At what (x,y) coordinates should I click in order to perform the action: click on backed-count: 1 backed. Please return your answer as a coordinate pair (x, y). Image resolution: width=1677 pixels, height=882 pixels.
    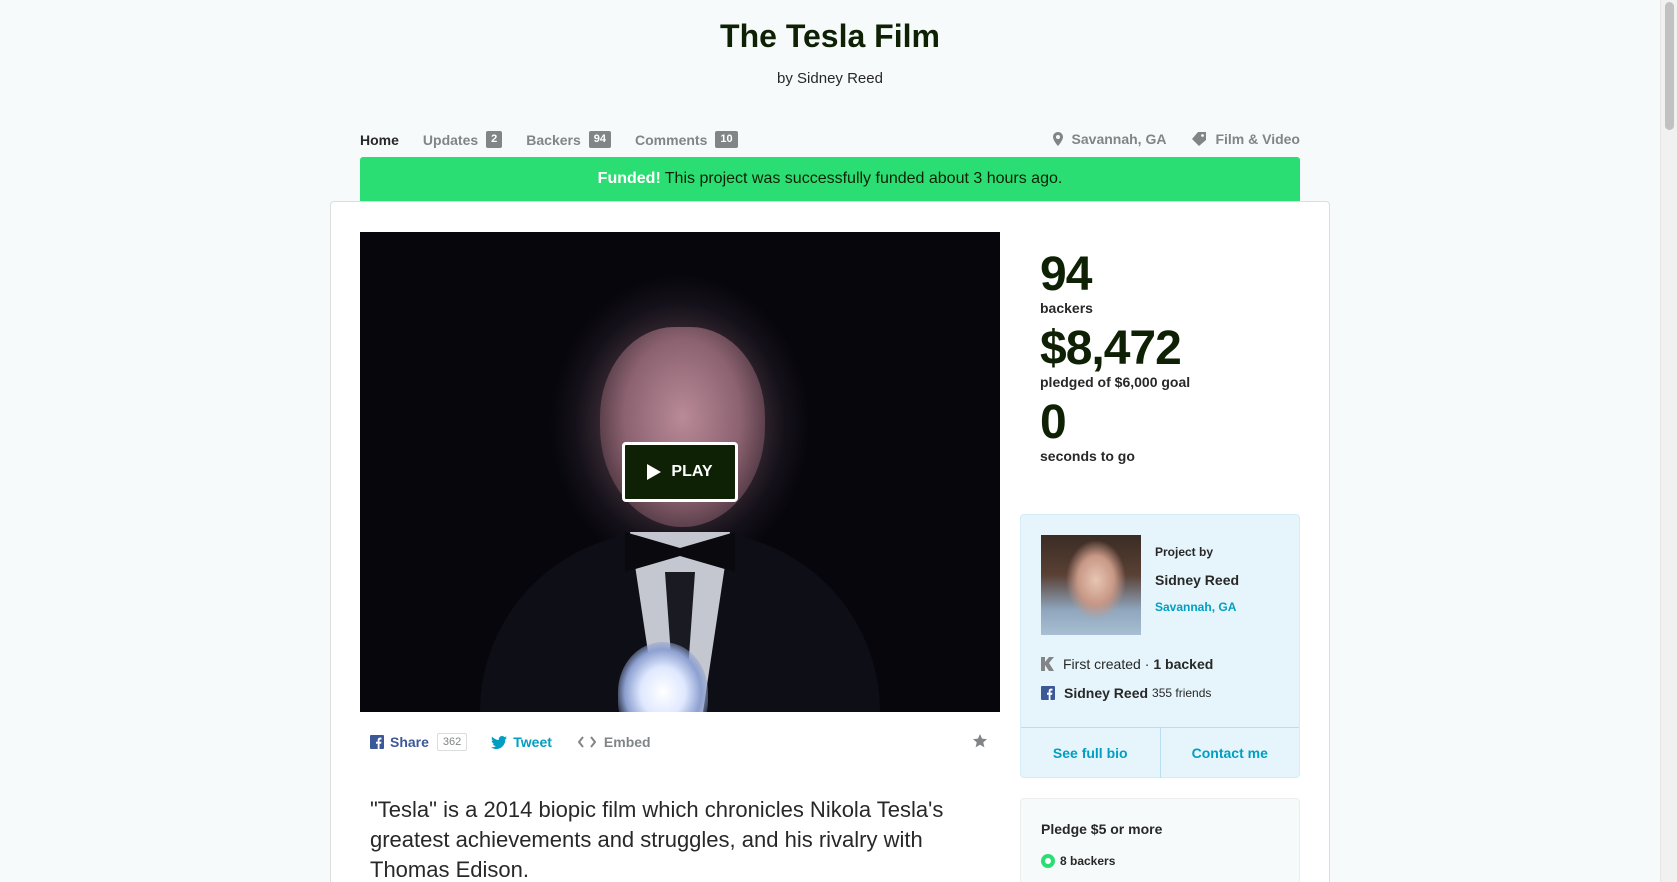
    Looking at the image, I should click on (1183, 664).